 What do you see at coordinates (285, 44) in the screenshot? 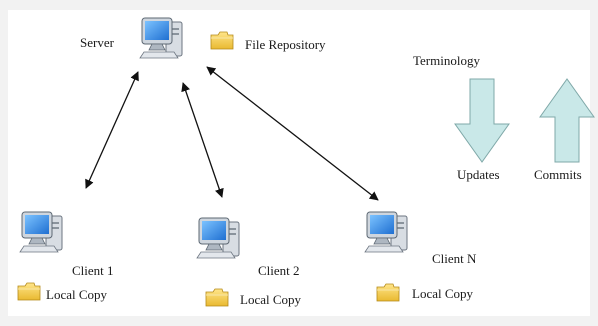
I see `repository-label: File Repository` at bounding box center [285, 44].